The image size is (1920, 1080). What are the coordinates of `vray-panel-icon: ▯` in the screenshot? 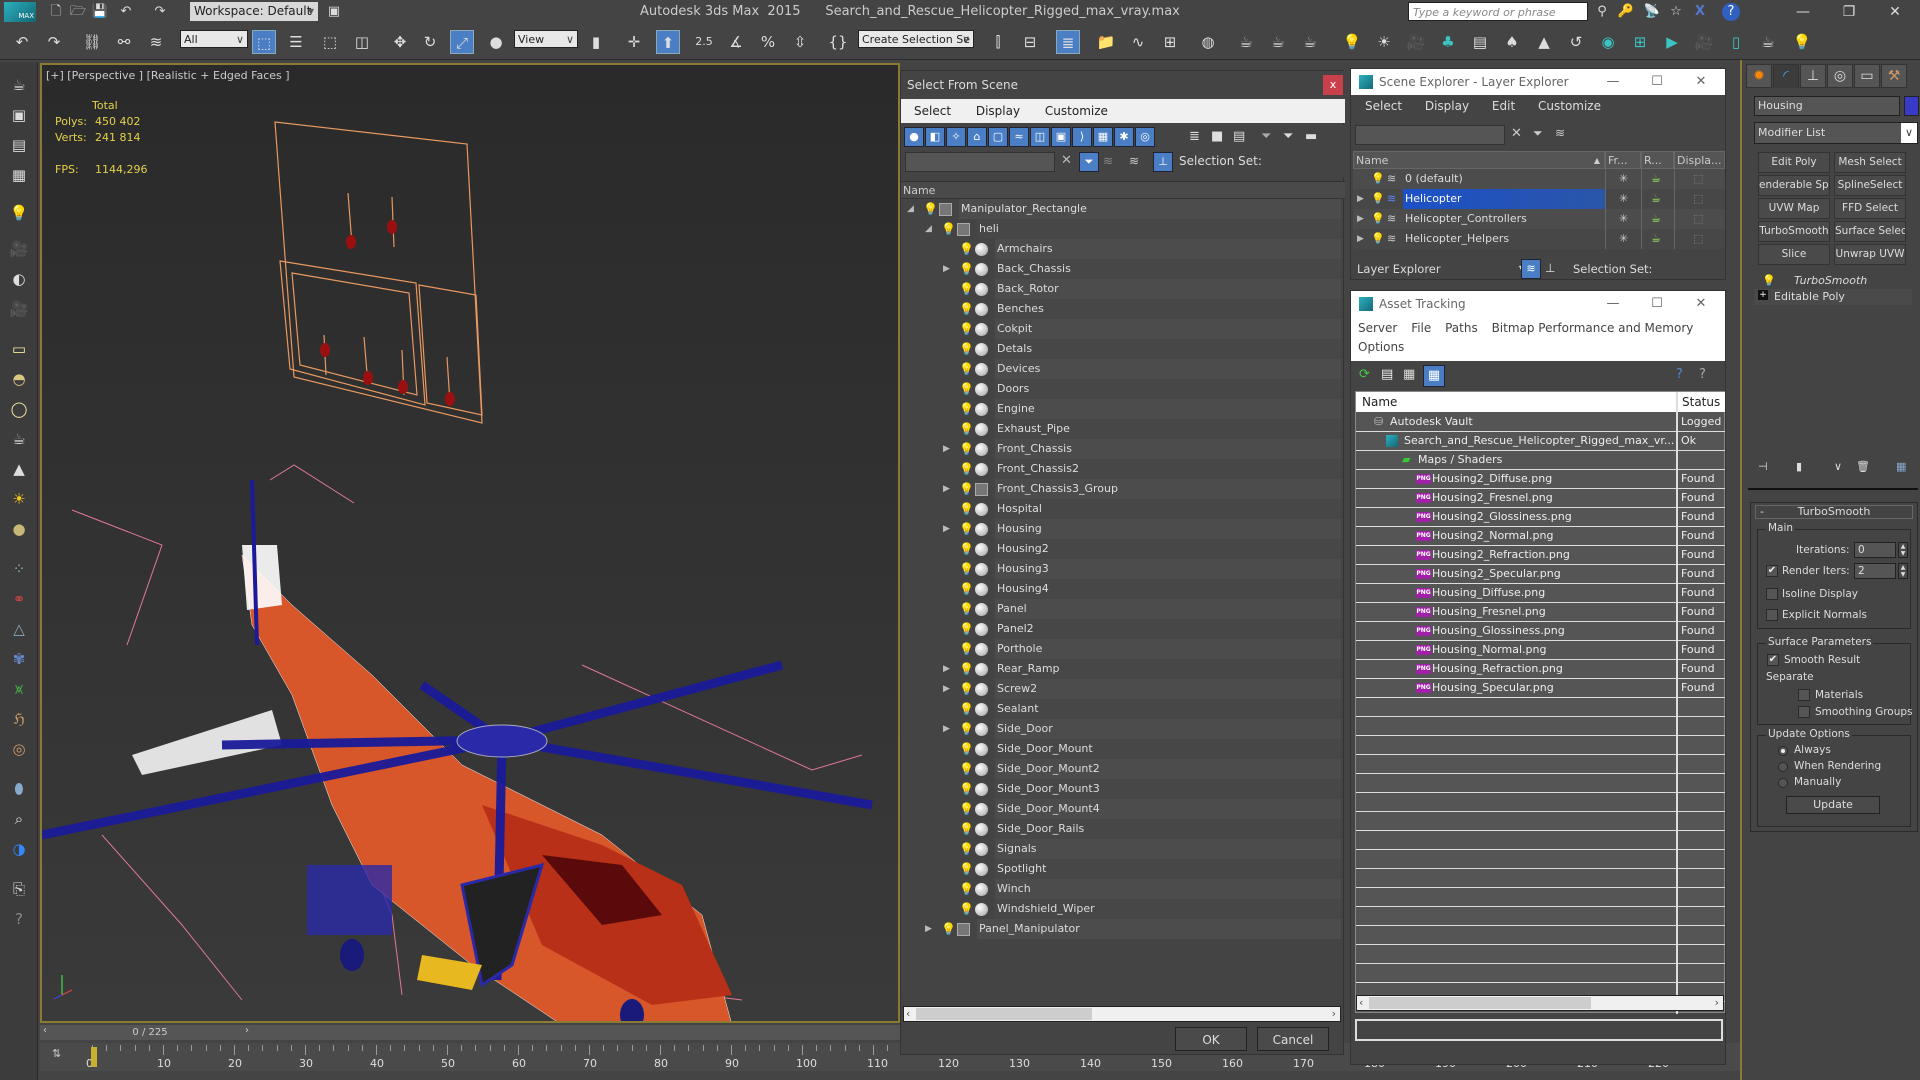 It's located at (1736, 42).